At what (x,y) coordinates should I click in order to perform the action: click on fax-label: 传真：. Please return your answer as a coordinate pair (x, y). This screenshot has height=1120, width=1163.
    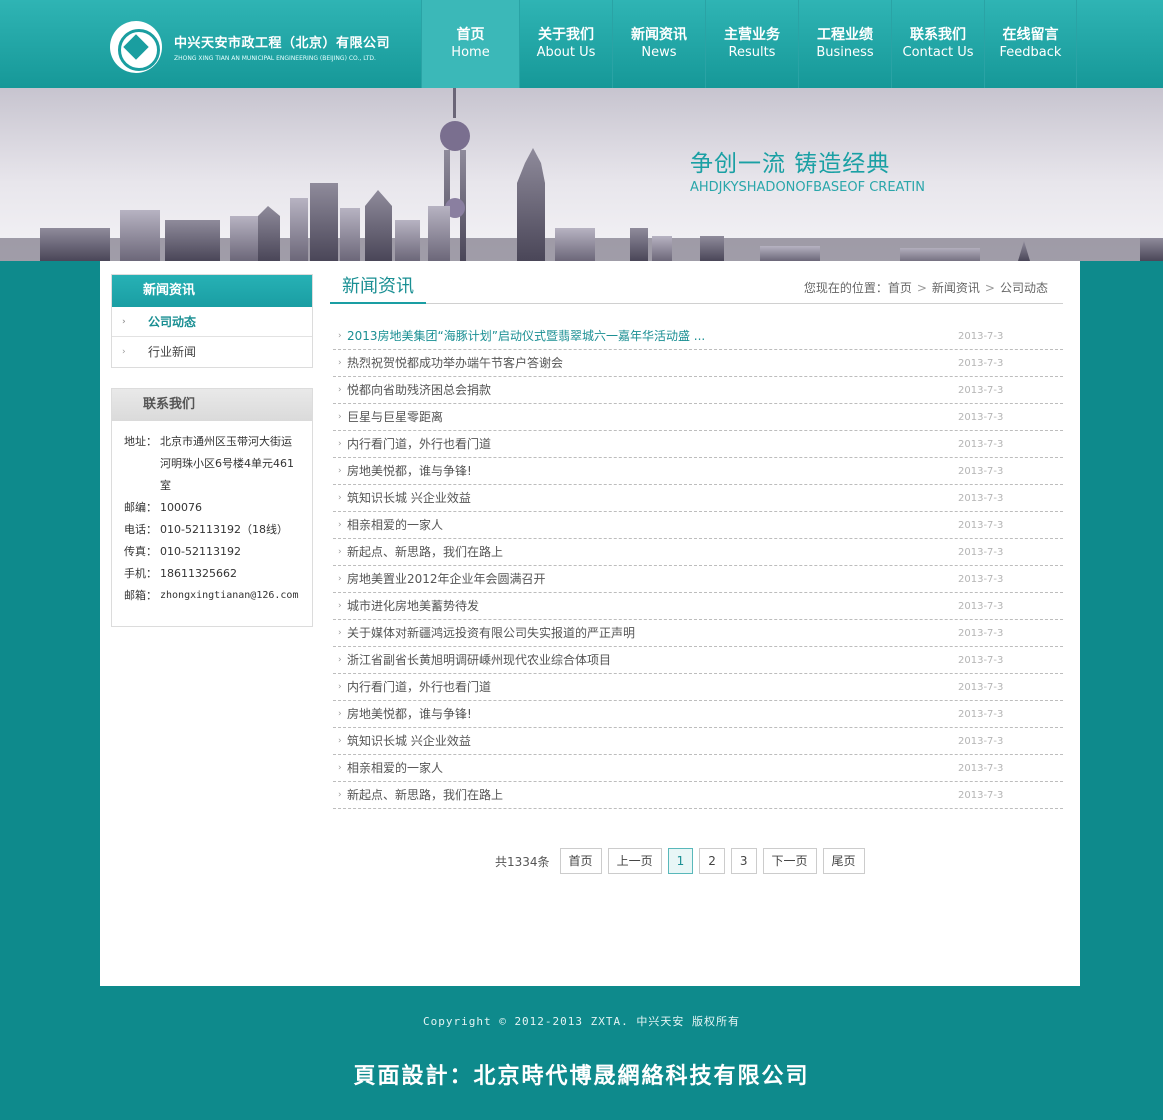
    Looking at the image, I should click on (140, 551).